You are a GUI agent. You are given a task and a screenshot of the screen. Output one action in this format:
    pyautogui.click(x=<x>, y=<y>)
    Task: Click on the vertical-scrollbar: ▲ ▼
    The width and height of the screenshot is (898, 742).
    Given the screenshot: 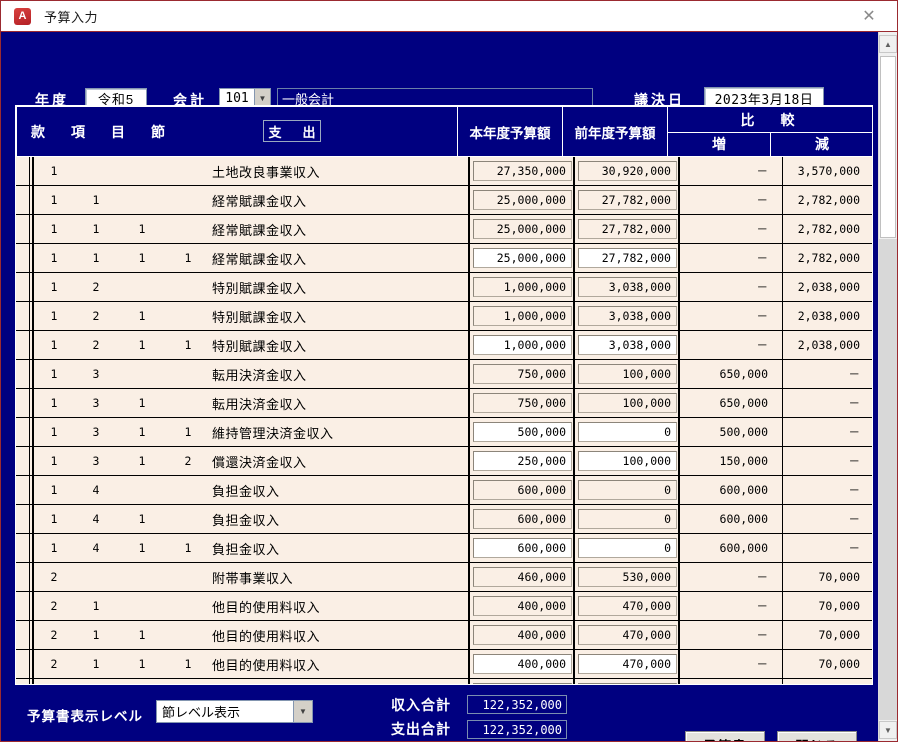 What is the action you would take?
    pyautogui.click(x=887, y=386)
    